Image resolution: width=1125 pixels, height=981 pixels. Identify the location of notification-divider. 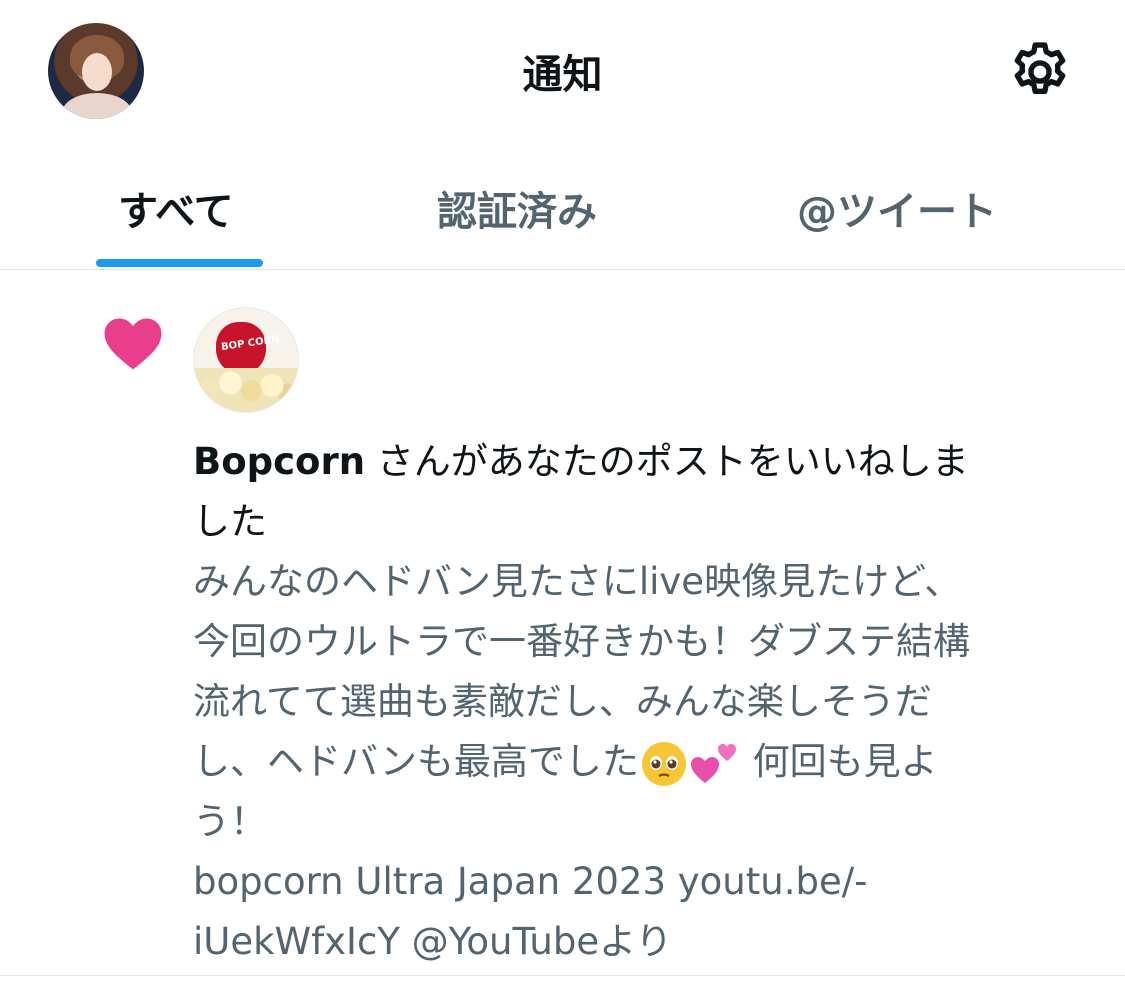
(562, 975).